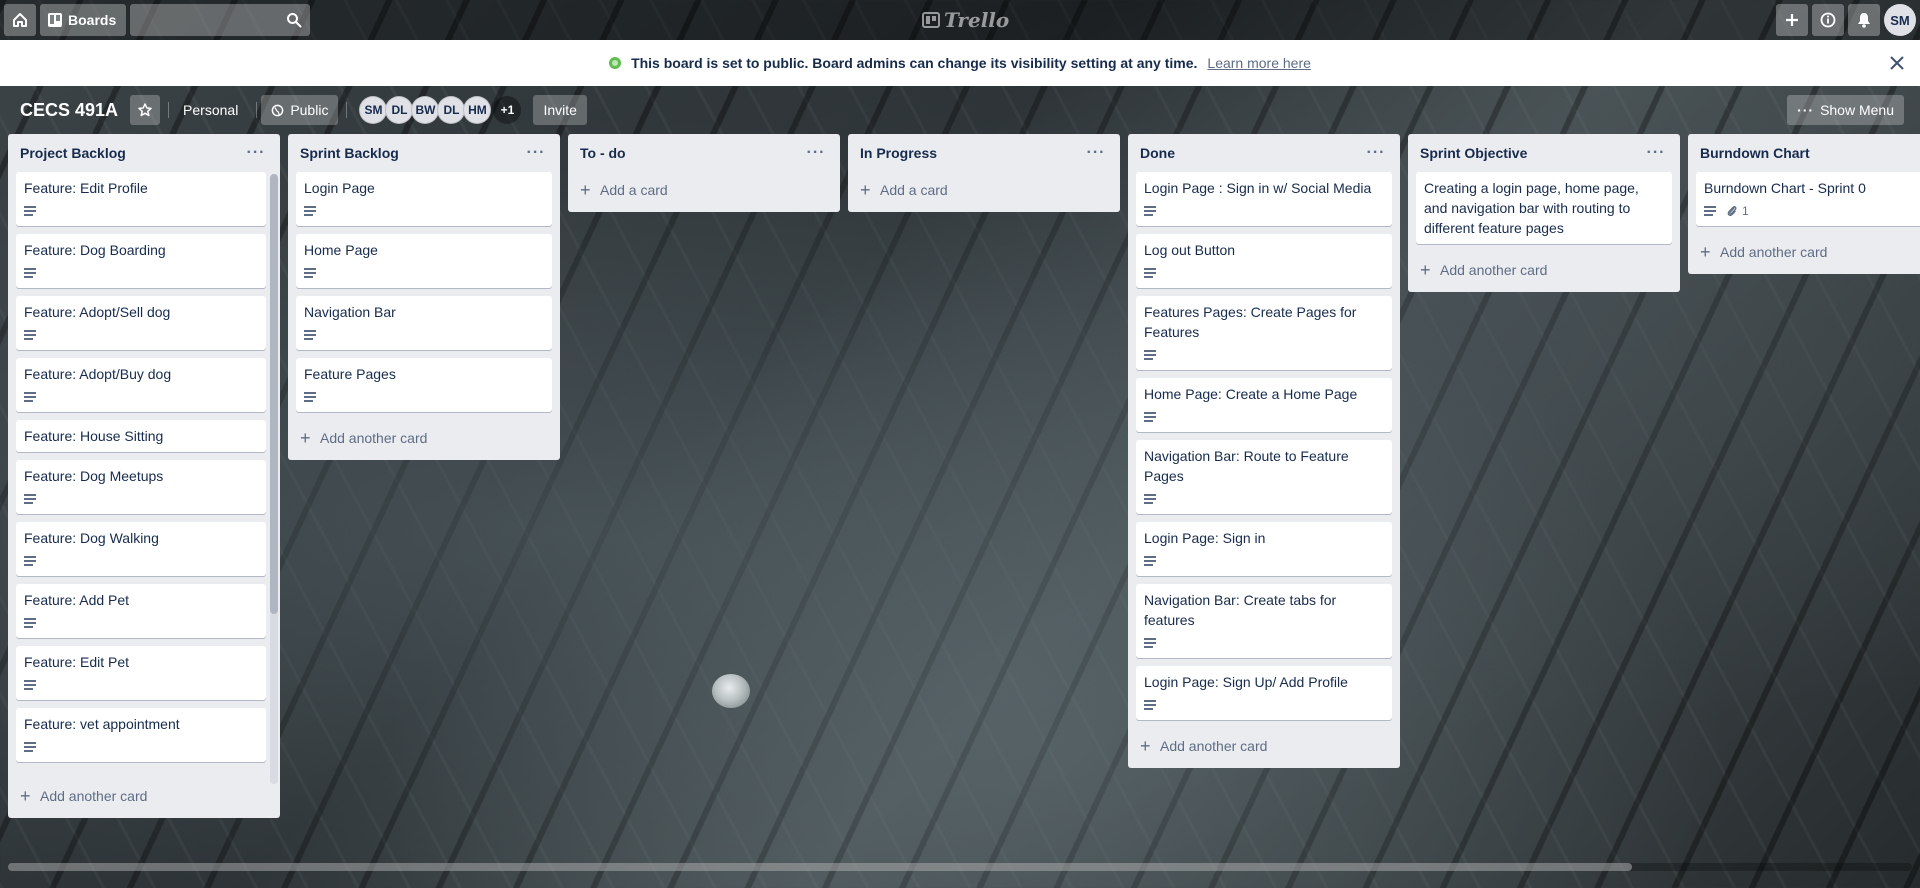 Image resolution: width=1920 pixels, height=888 pixels. Describe the element at coordinates (141, 323) in the screenshot. I see `card: Feature: Adopt/Sell dog` at that location.